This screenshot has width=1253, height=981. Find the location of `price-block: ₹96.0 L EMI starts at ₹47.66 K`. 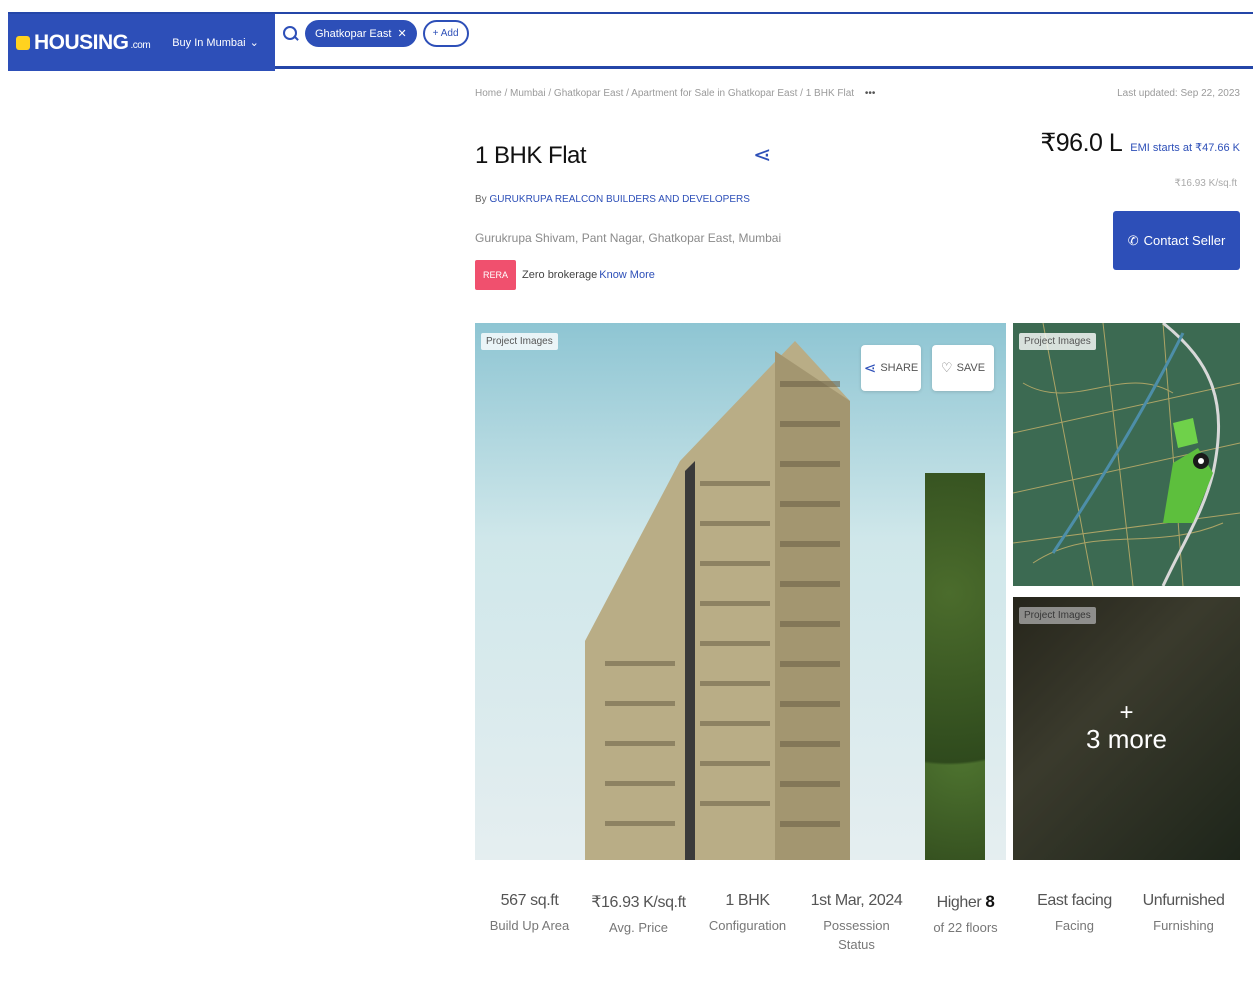

price-block: ₹96.0 L EMI starts at ₹47.66 K is located at coordinates (1140, 143).